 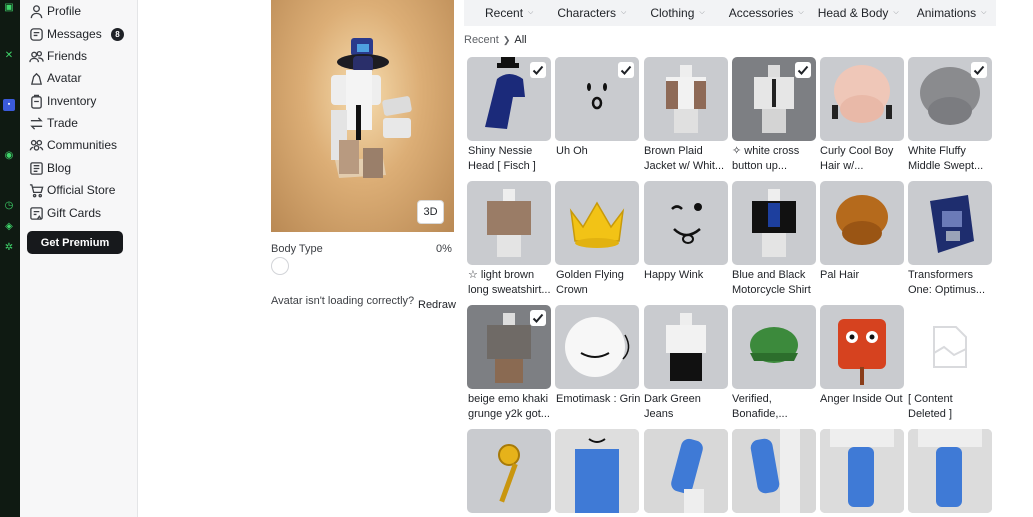 I want to click on item-name: Anger Inside Out, so click(x=862, y=399).